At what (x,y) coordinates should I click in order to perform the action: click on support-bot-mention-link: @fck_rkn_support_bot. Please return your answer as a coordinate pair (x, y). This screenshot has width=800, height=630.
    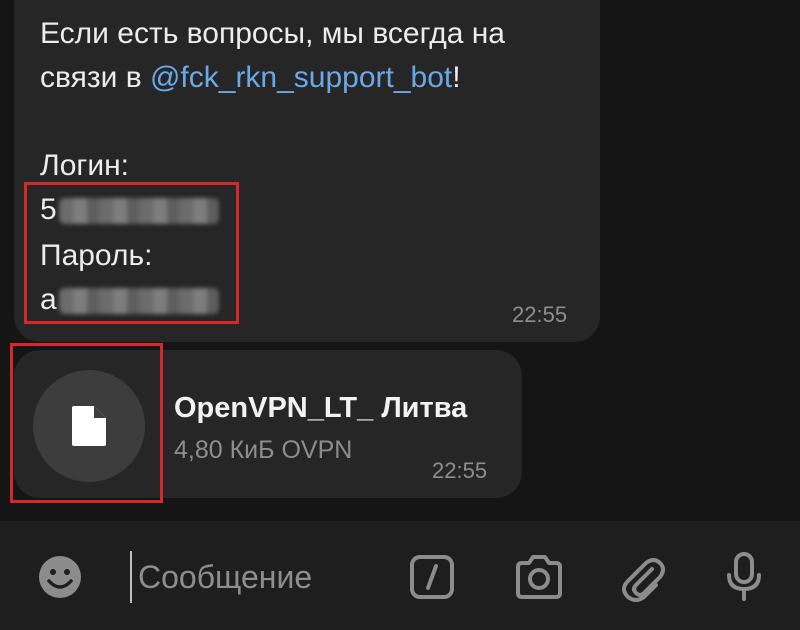
    Looking at the image, I should click on (301, 77).